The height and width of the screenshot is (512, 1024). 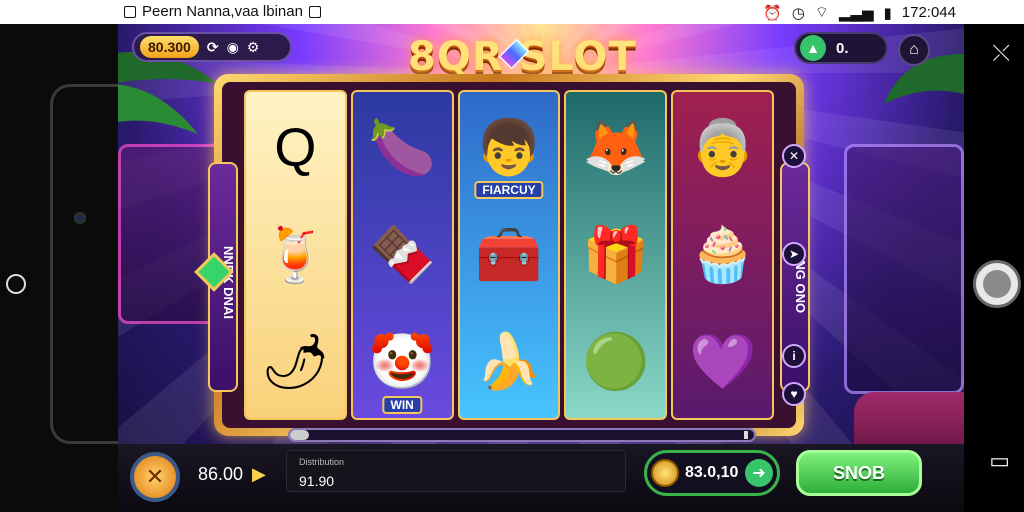 I want to click on add-icon: ➜, so click(x=759, y=473).